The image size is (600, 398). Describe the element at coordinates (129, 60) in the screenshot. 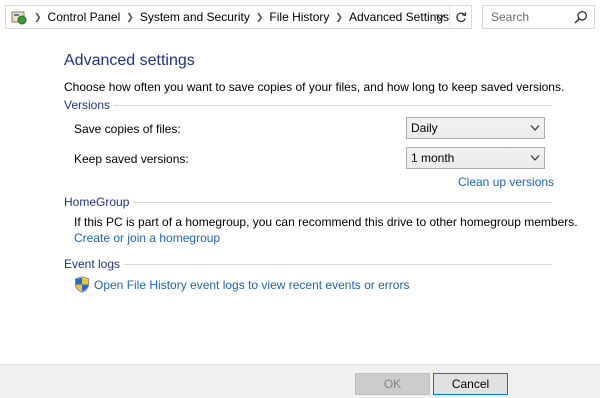

I see `page-title: Advanced settings` at that location.